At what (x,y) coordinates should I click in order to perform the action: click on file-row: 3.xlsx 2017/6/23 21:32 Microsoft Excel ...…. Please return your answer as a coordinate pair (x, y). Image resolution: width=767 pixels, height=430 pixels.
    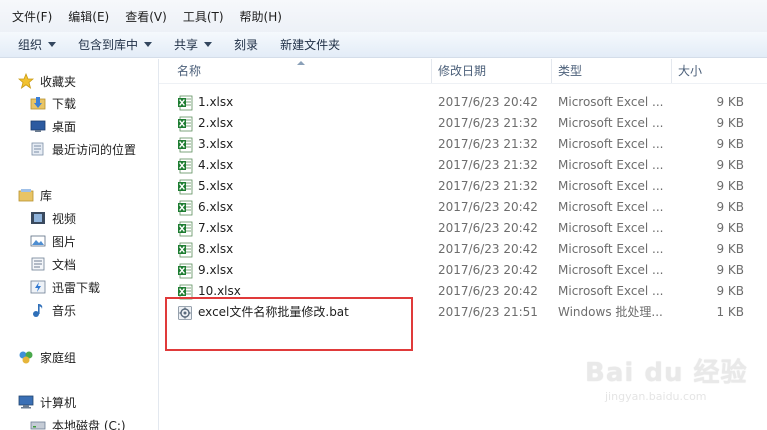
    Looking at the image, I should click on (463, 144).